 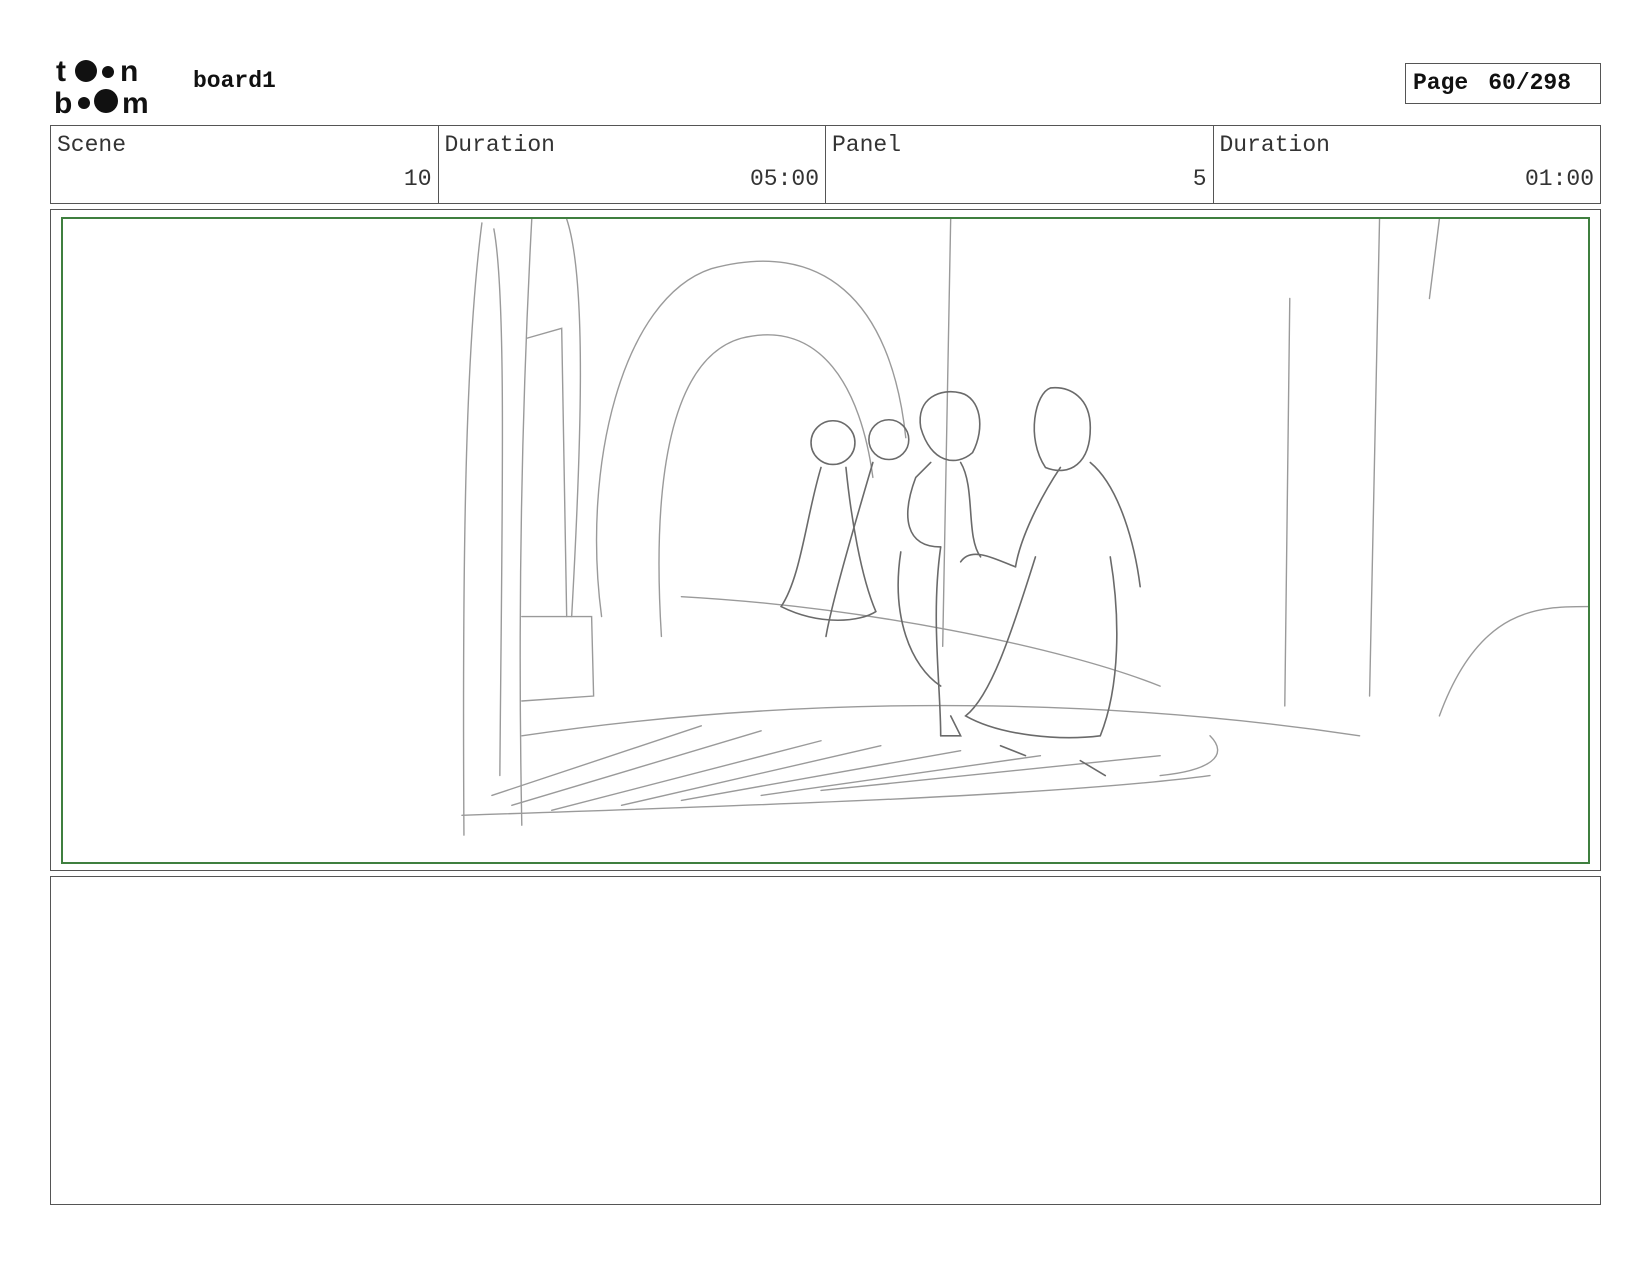 I want to click on panel-duration-value: 01:00, so click(x=1559, y=179).